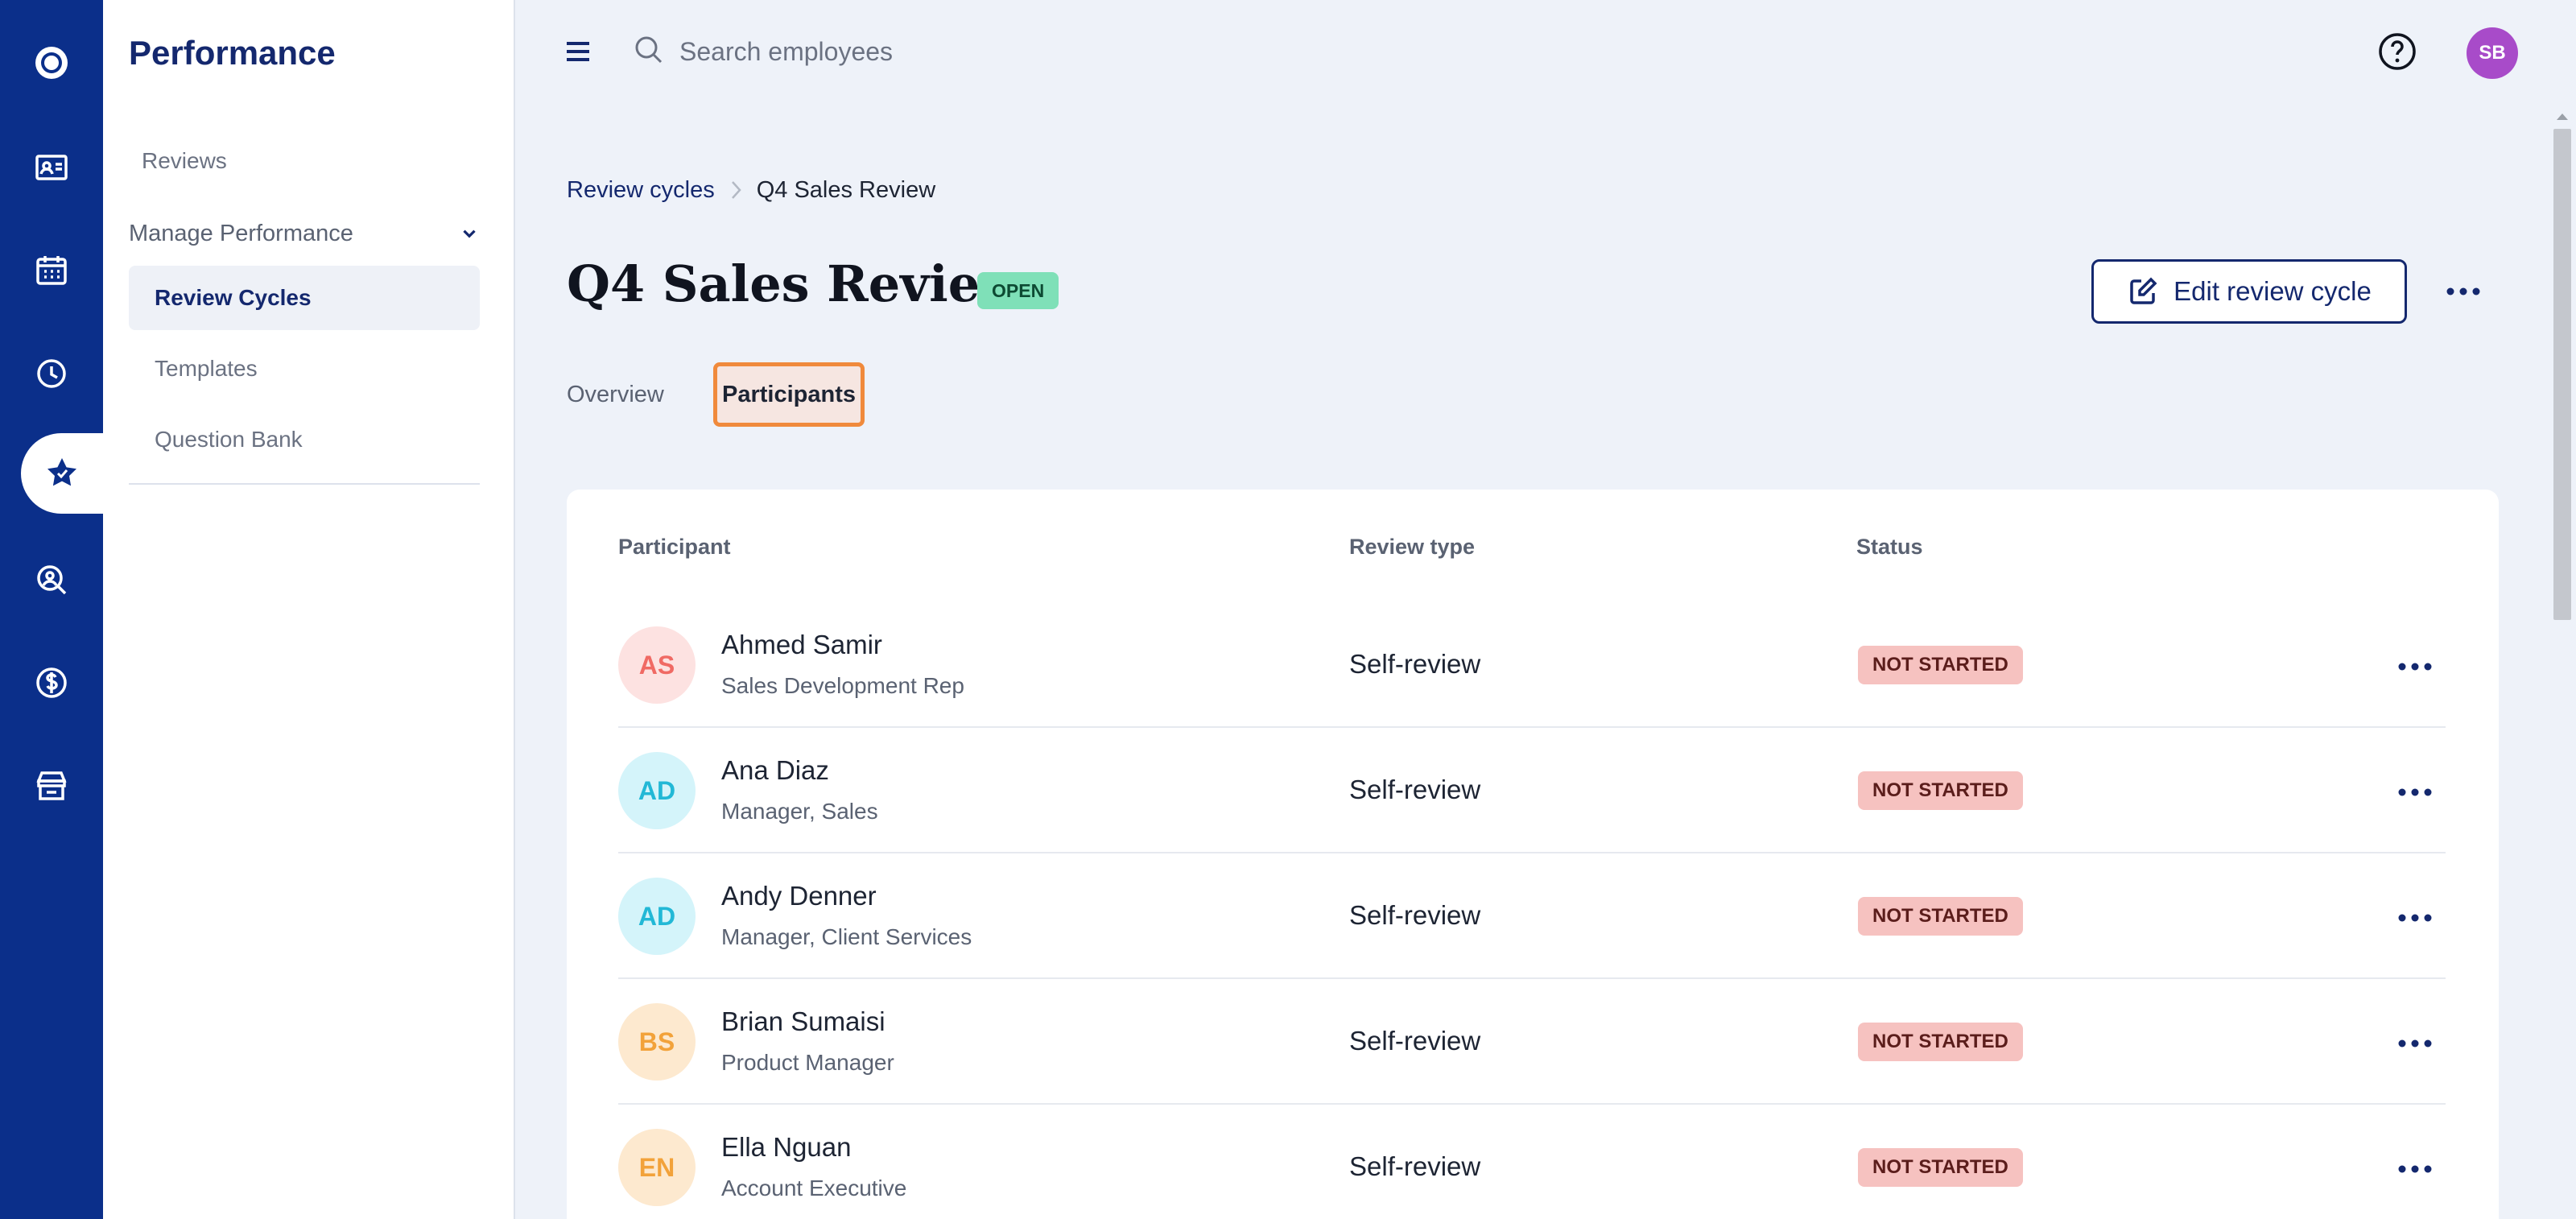  I want to click on participant-name: Ana Diaz, so click(775, 770).